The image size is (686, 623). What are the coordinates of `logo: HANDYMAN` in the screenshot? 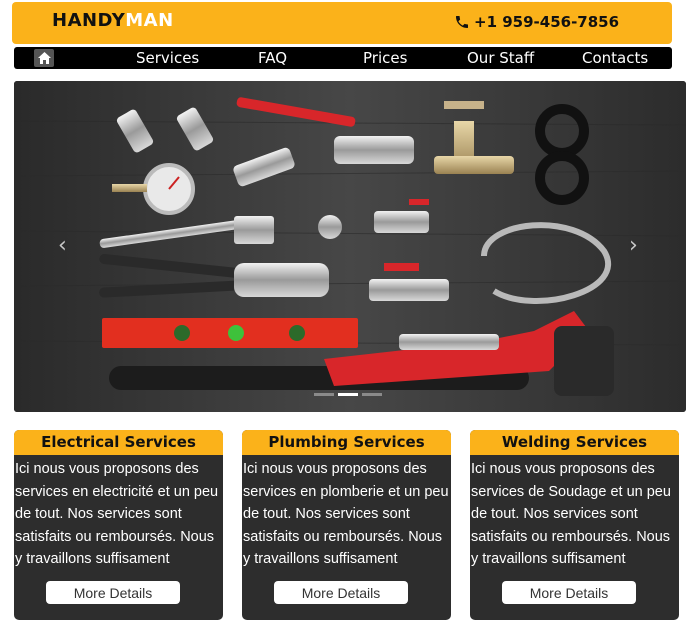 It's located at (113, 20).